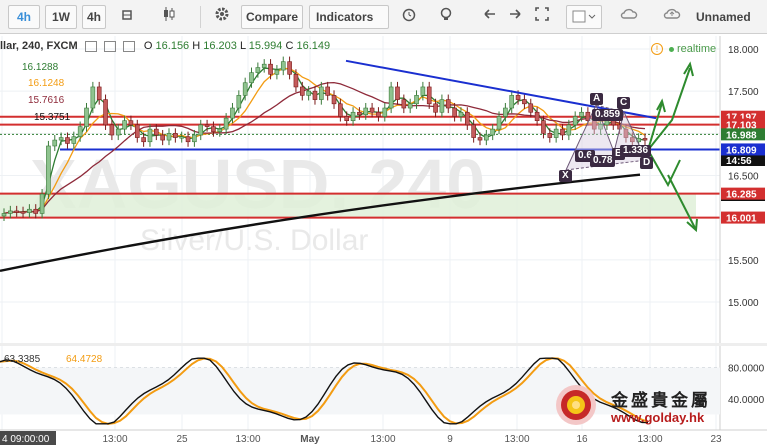 The image size is (767, 447). Describe the element at coordinates (349, 17) in the screenshot. I see `indicators-button: Indicators` at that location.